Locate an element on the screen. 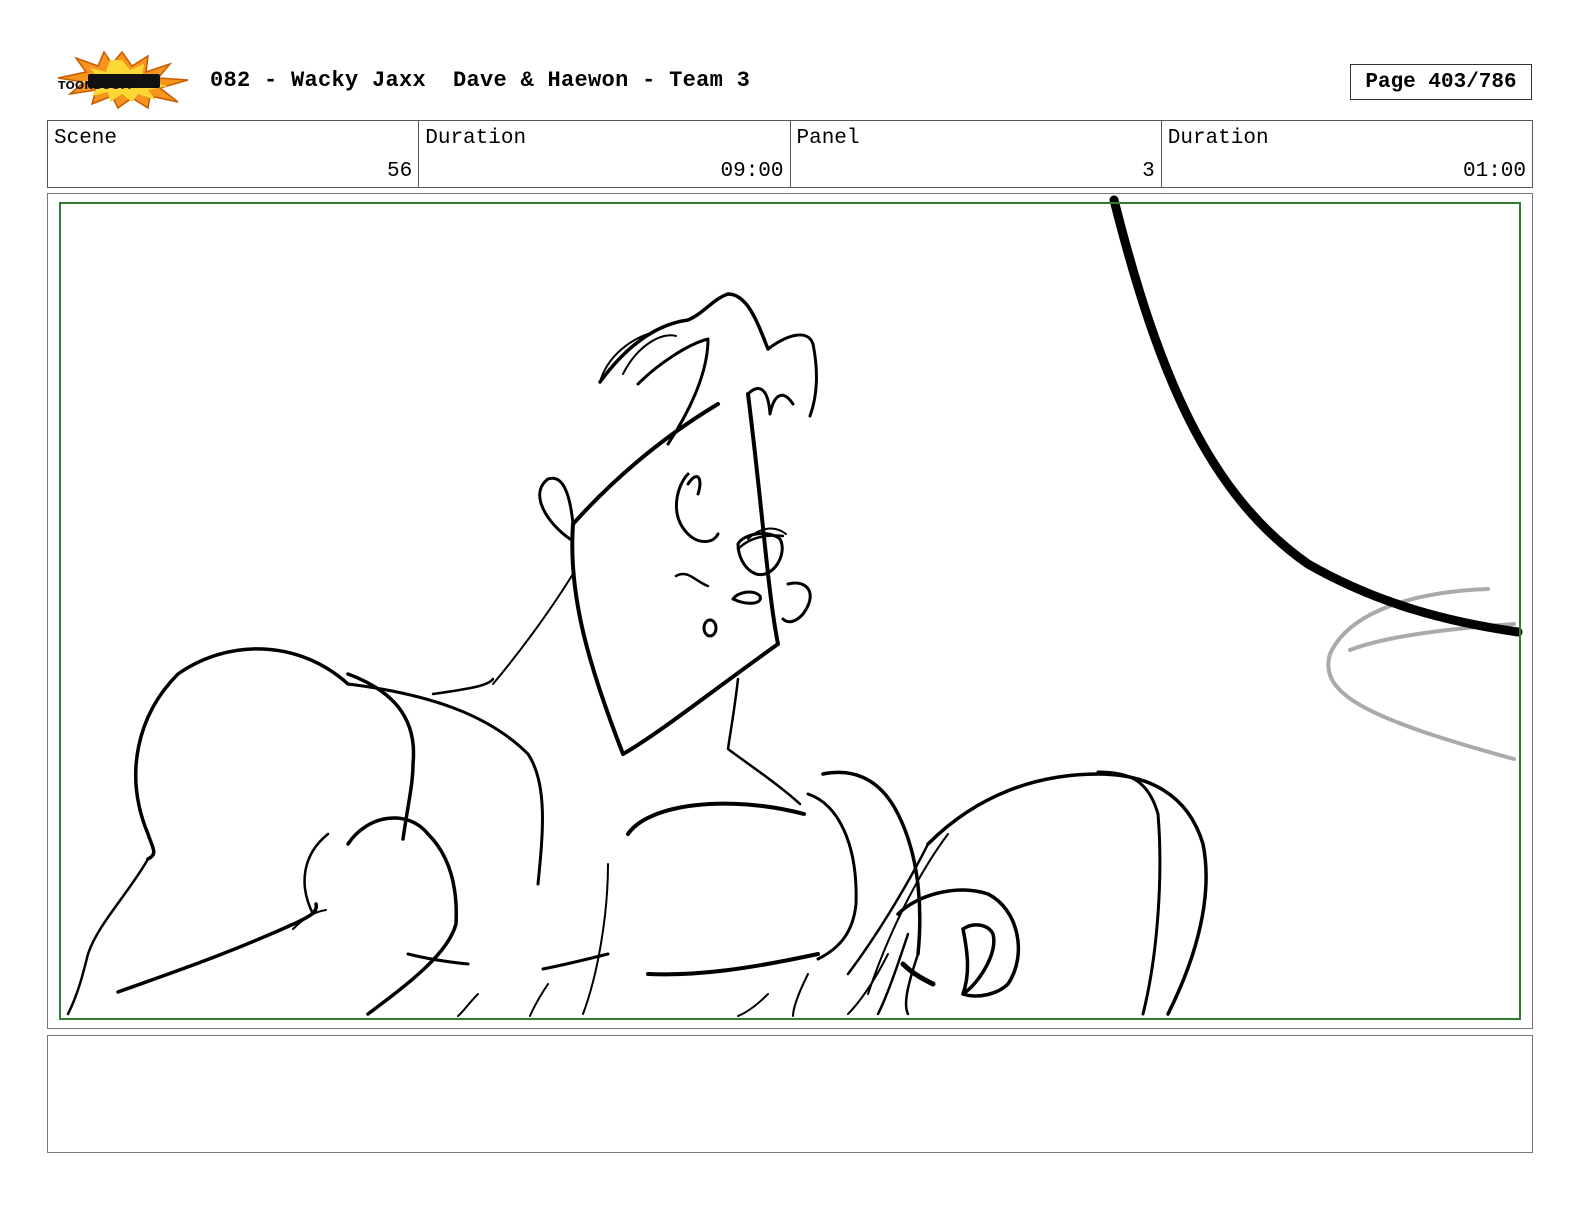 Image resolution: width=1582 pixels, height=1225 pixels. scene-duration-value: 09:00 is located at coordinates (752, 171).